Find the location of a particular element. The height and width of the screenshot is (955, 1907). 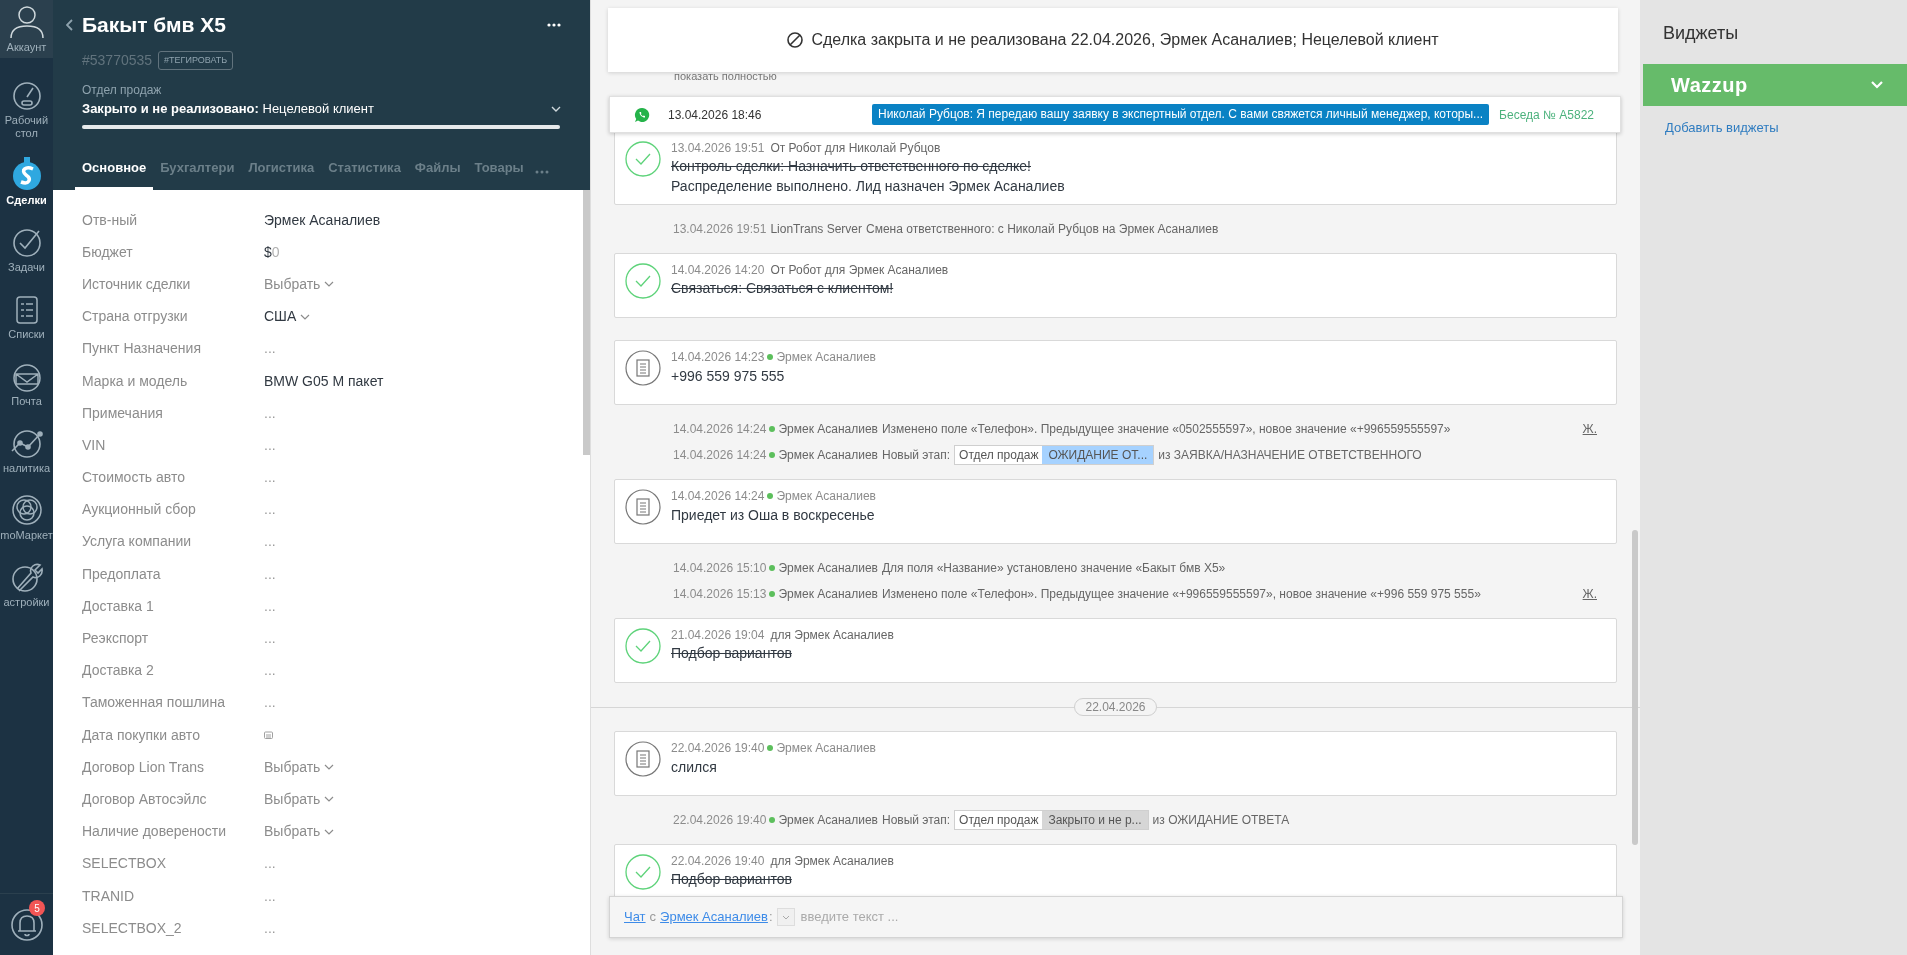

field-label: Стоимость авто is located at coordinates (134, 478).